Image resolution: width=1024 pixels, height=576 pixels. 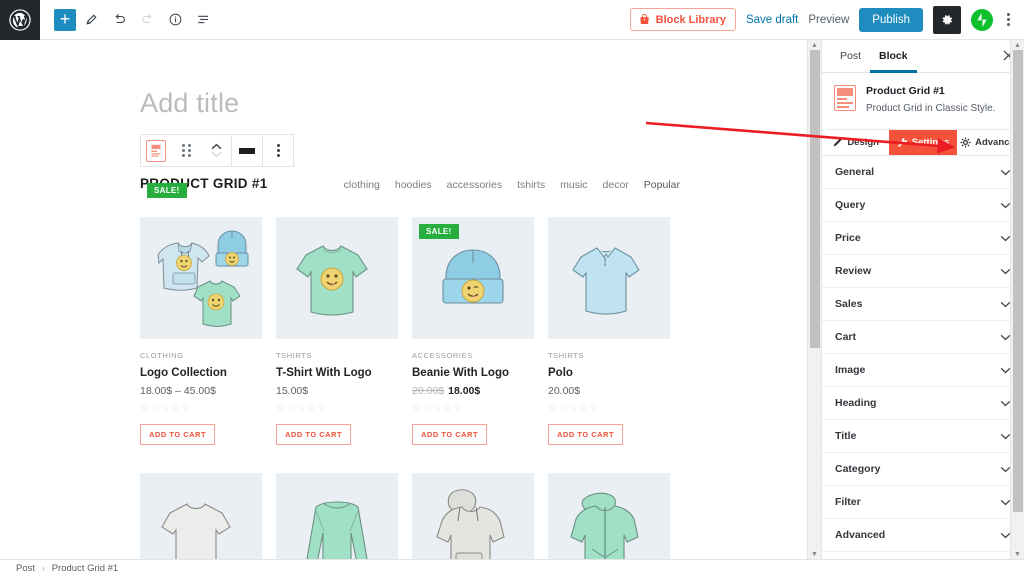 I want to click on edit-pencil-button, so click(x=91, y=20).